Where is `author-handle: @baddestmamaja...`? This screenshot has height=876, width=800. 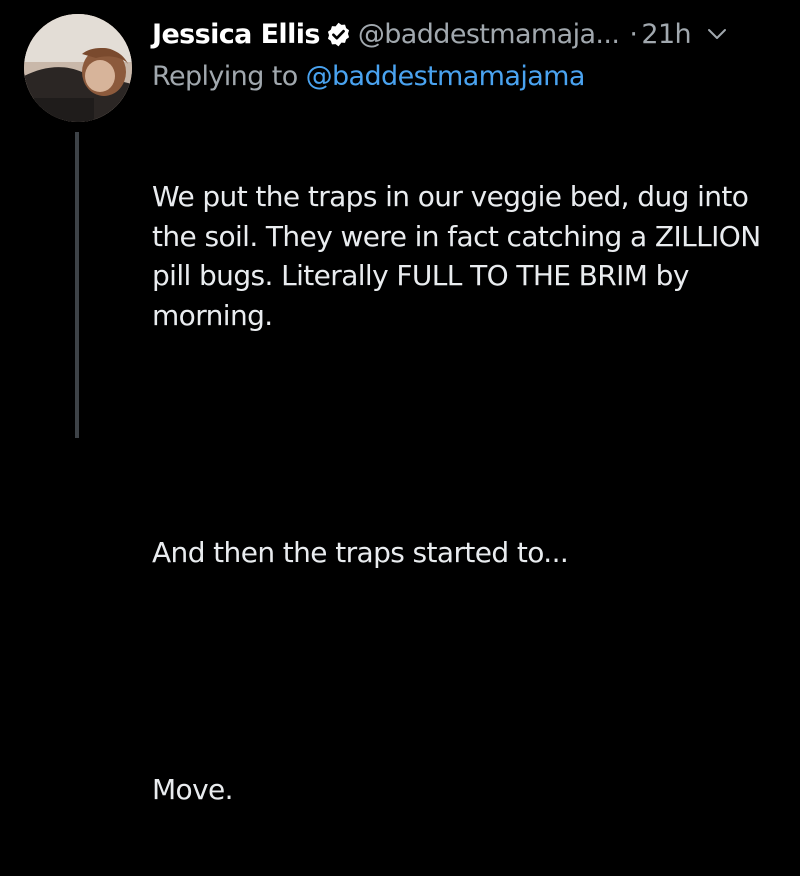 author-handle: @baddestmamaja... is located at coordinates (489, 34).